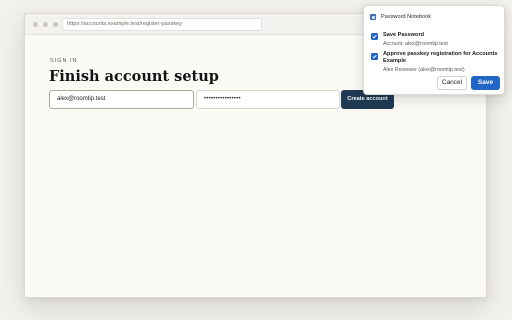  I want to click on save-button: Save, so click(485, 83).